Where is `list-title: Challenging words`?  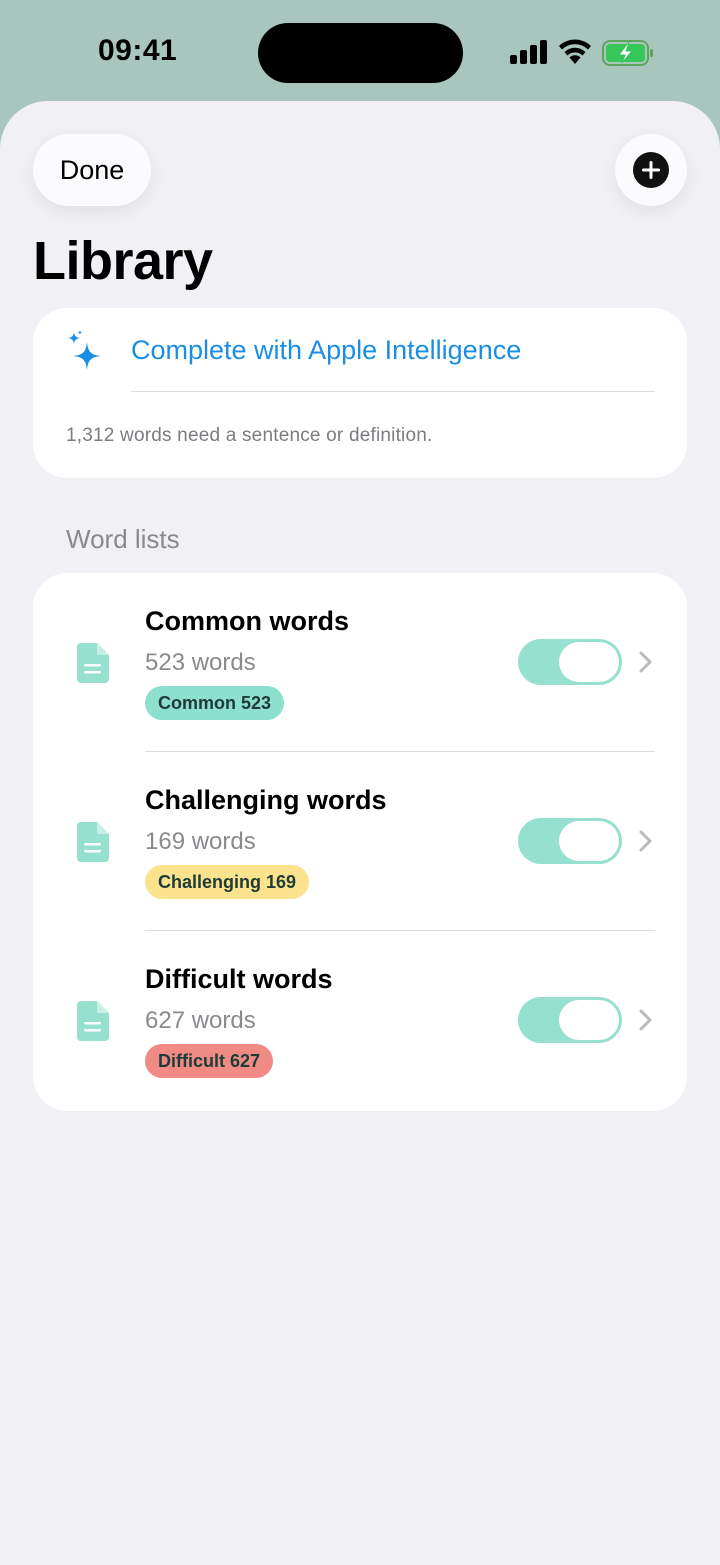 list-title: Challenging words is located at coordinates (266, 800).